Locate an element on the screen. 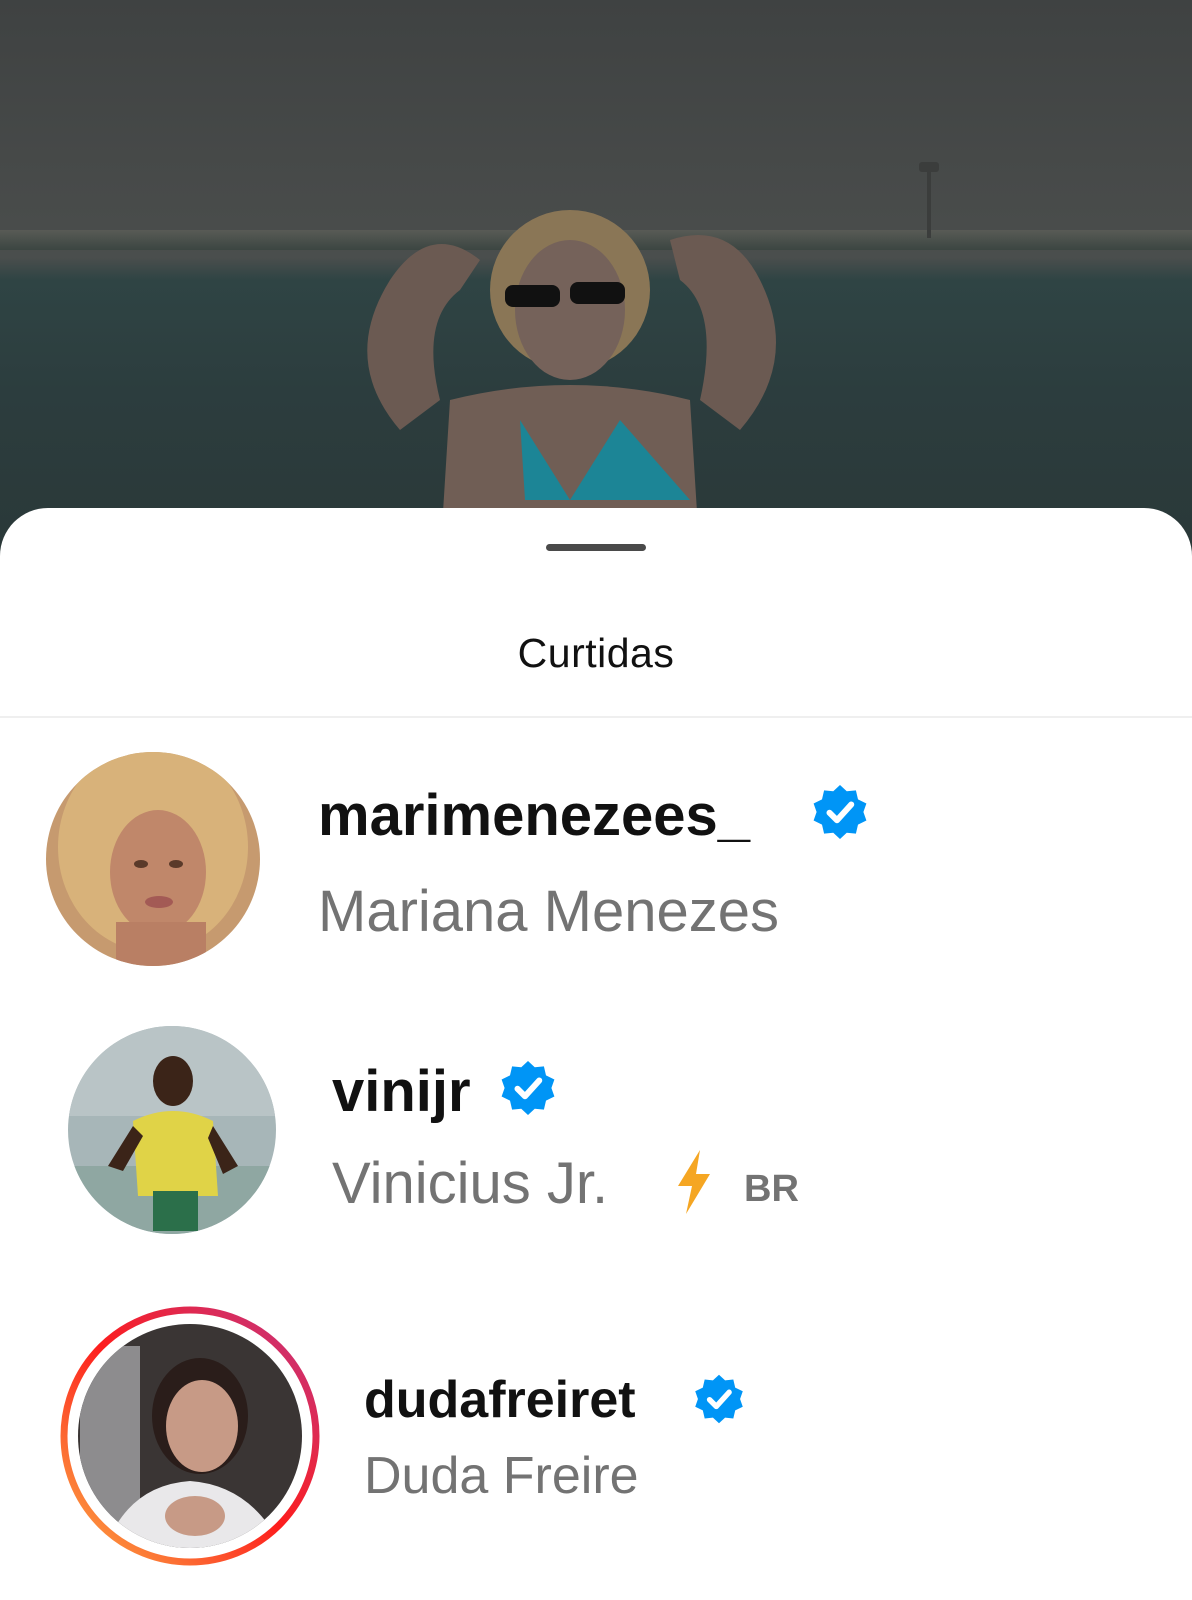  full-name: Vinicius Jr. is located at coordinates (470, 1183).